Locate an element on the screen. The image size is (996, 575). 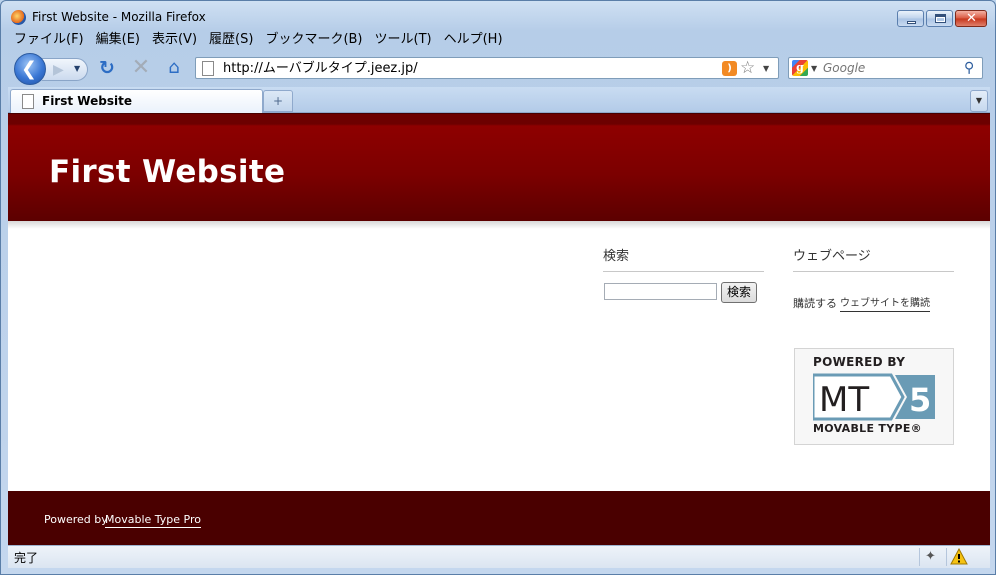
site-search-input is located at coordinates (660, 291).